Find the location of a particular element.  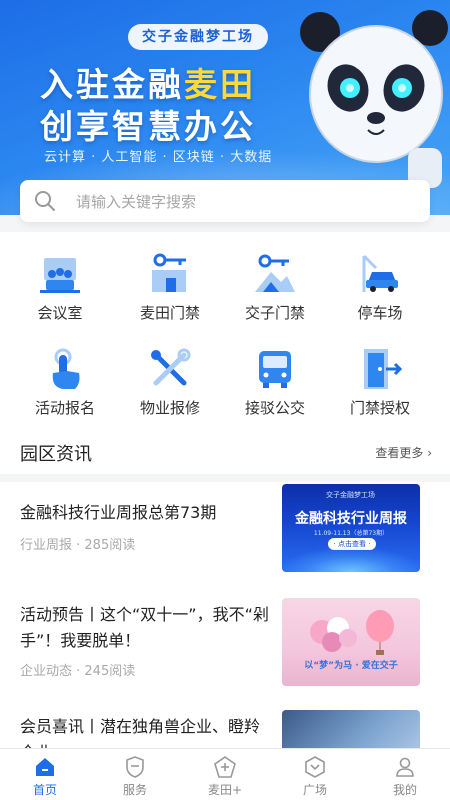

tab-label: 广场 is located at coordinates (314, 790).